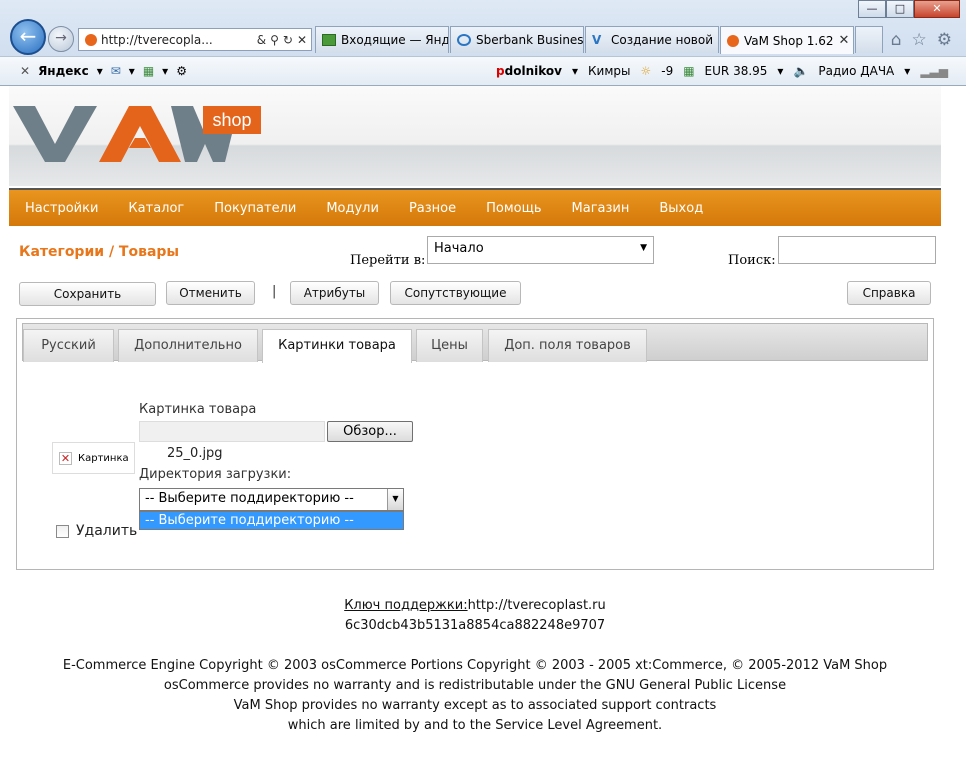  Describe the element at coordinates (857, 250) in the screenshot. I see `search-input` at that location.